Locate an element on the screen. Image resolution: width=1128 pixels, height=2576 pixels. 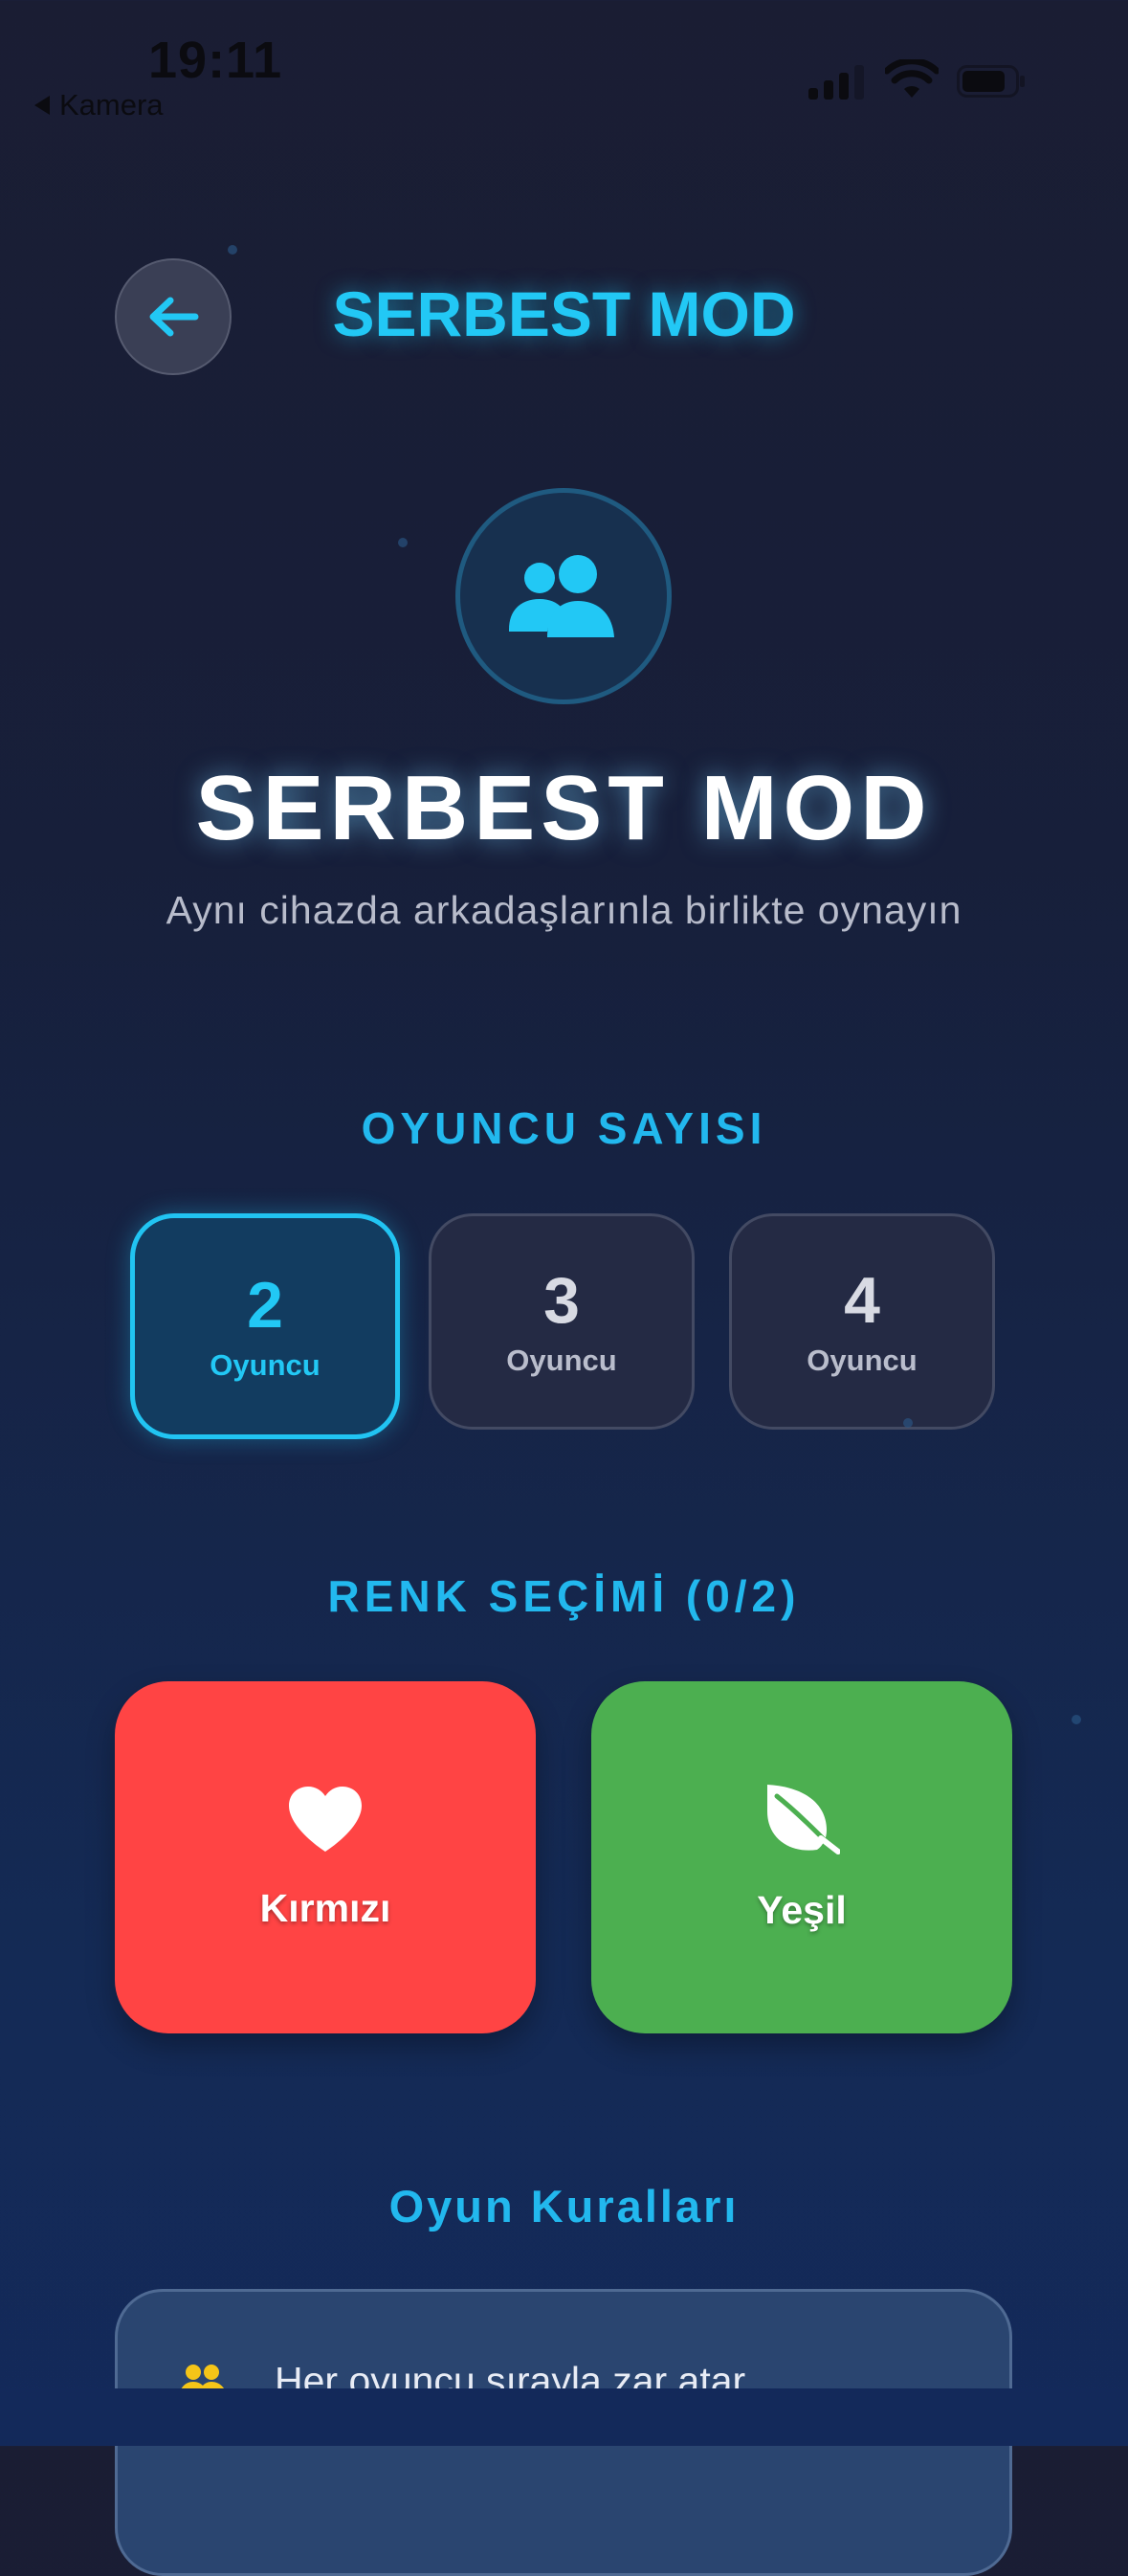
mode-icon-badge is located at coordinates (563, 596).